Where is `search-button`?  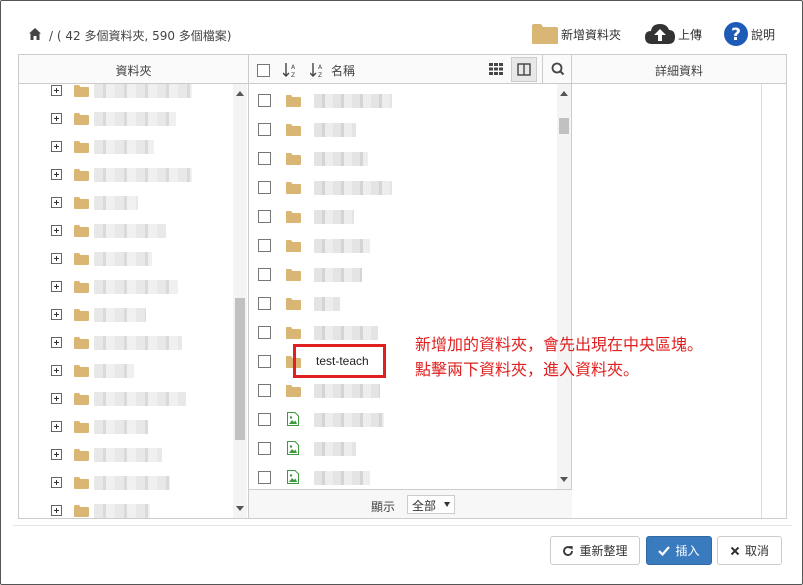 search-button is located at coordinates (557, 69).